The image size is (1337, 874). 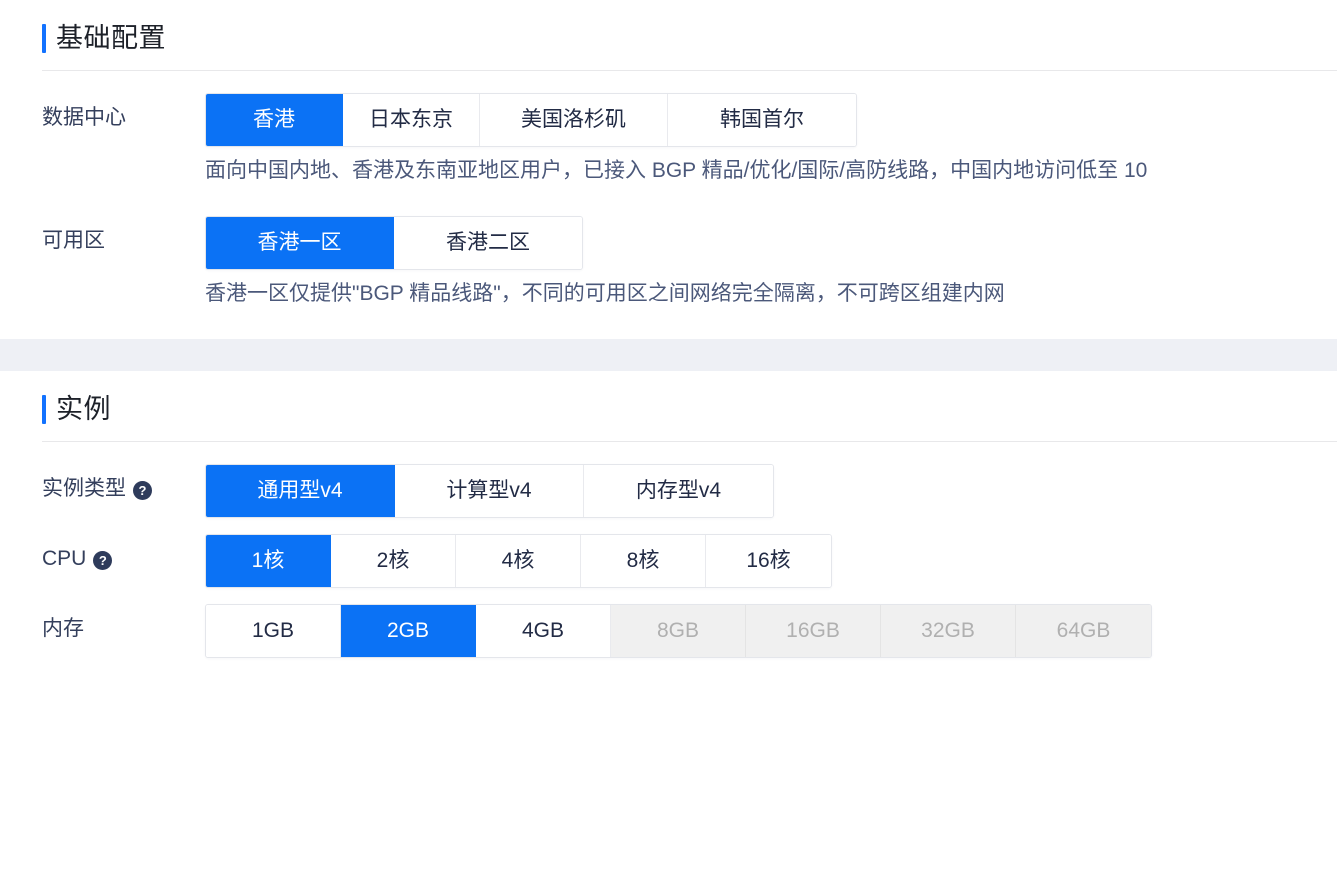 What do you see at coordinates (104, 38) in the screenshot?
I see `page-title: 基础配置` at bounding box center [104, 38].